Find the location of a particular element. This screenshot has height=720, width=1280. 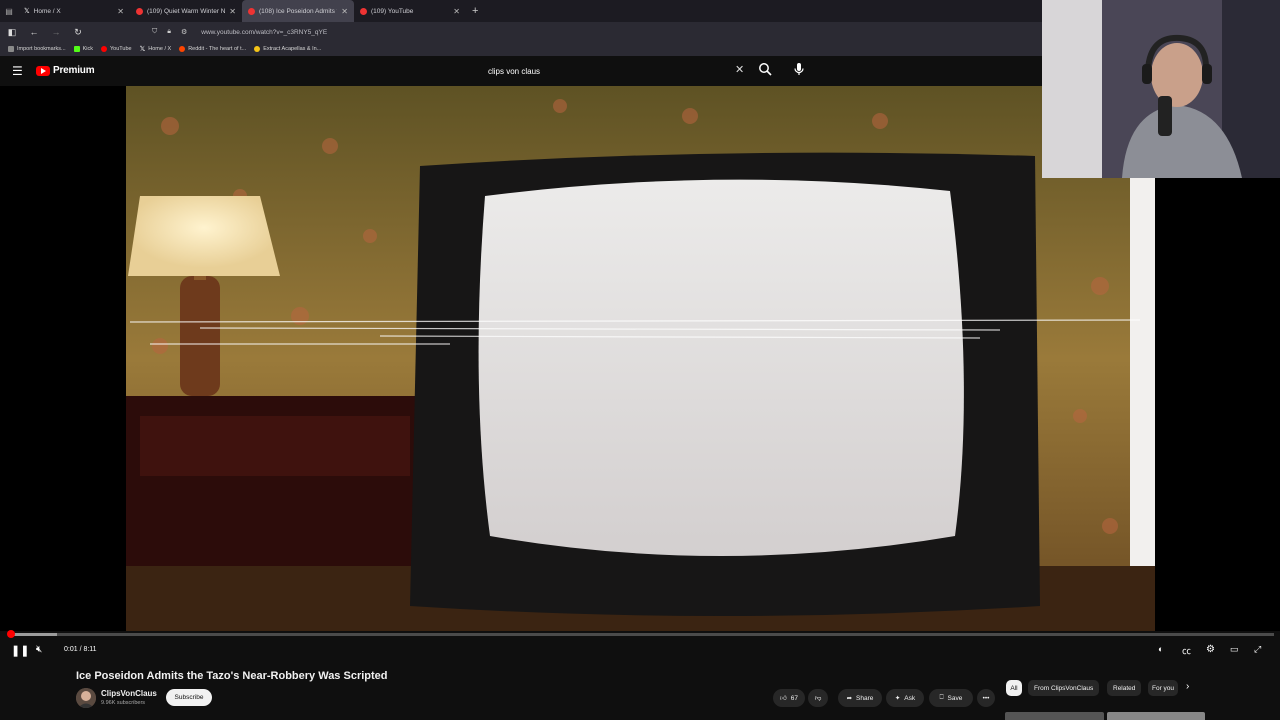

logo-text: Premium is located at coordinates (74, 70).